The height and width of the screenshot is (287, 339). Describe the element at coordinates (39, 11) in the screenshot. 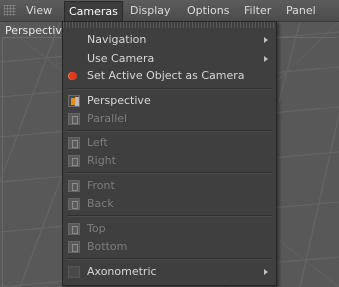

I see `menu-view: View` at that location.